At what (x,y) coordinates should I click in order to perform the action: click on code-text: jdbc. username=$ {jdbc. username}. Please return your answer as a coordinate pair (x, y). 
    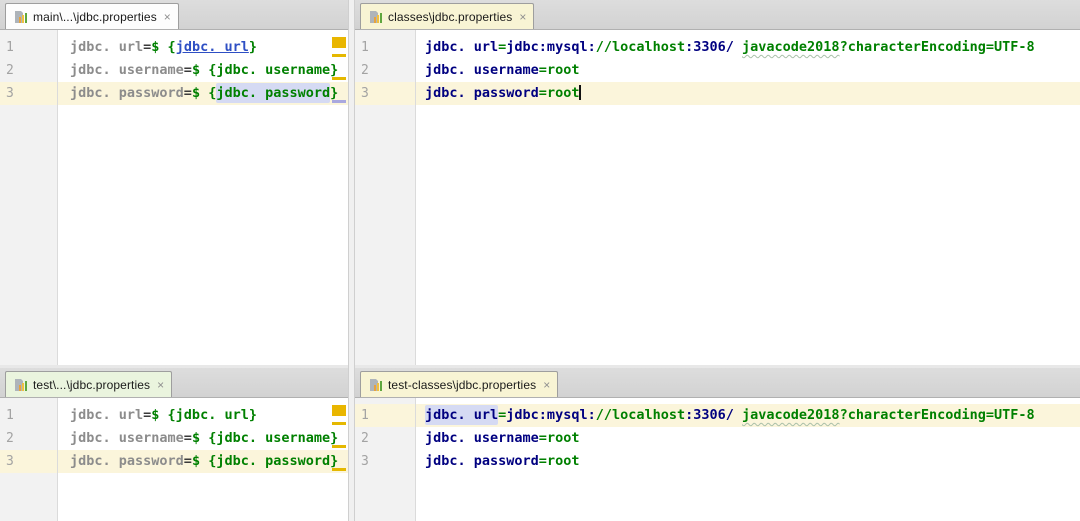
    Looking at the image, I should click on (197, 70).